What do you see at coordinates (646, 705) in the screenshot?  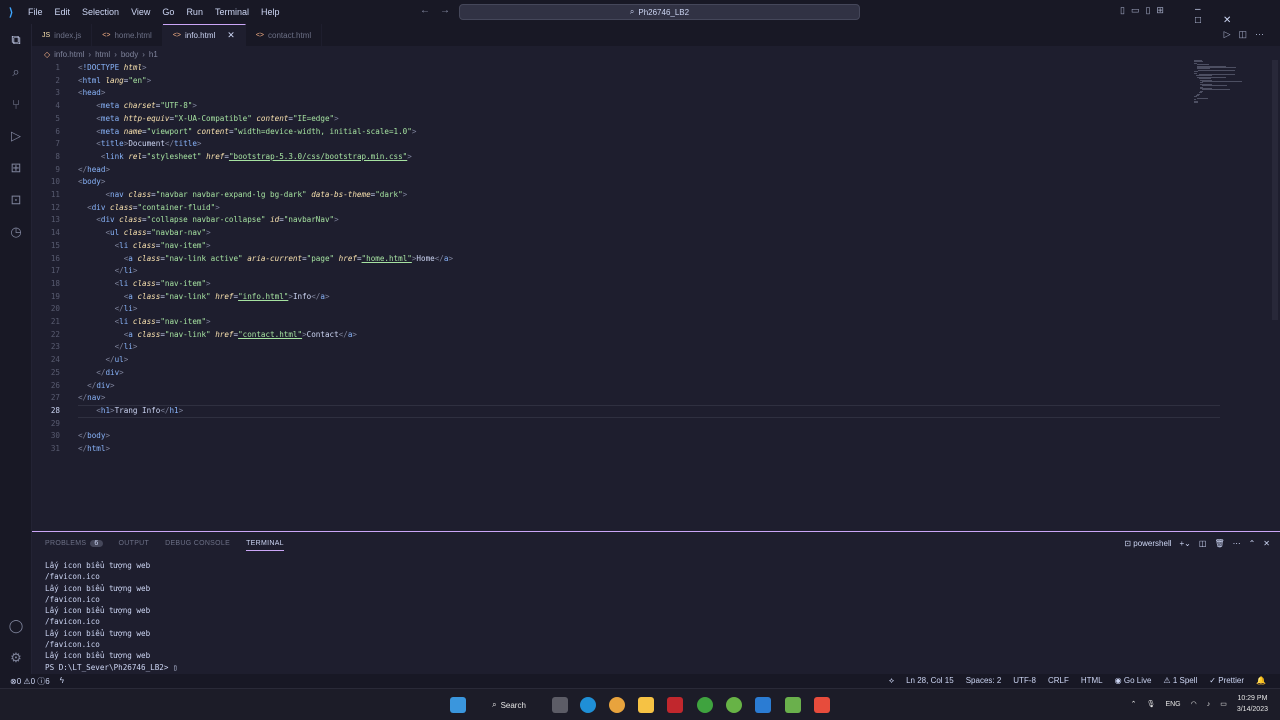 I see `file-explorer-icon` at bounding box center [646, 705].